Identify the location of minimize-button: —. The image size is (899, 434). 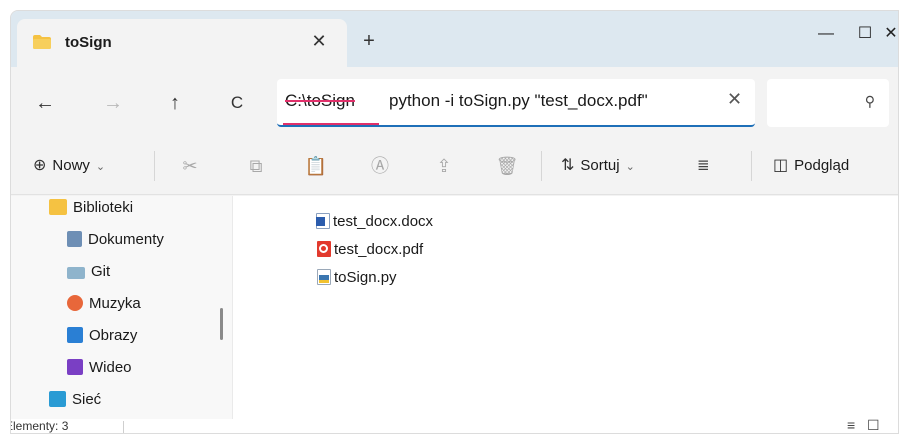
(826, 34).